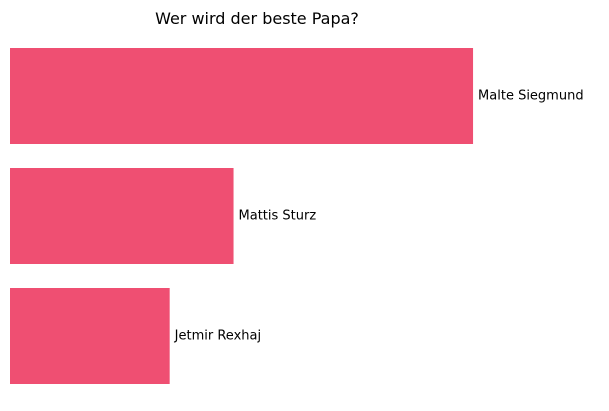 Image resolution: width=609 pixels, height=411 pixels. What do you see at coordinates (257, 18) in the screenshot?
I see `chart-title: Wer wird der beste Papa?` at bounding box center [257, 18].